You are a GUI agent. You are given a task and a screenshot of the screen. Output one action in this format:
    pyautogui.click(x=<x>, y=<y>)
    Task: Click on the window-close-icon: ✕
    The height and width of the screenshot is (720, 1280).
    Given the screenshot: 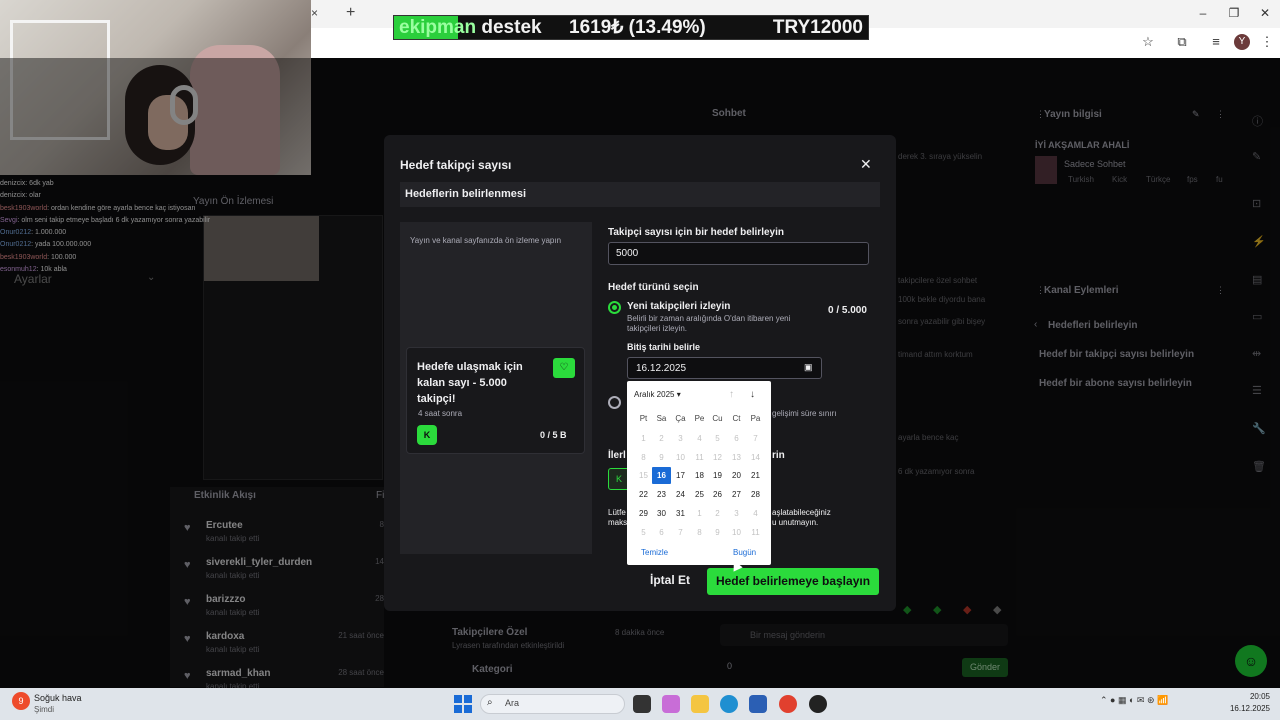 What is the action you would take?
    pyautogui.click(x=1265, y=13)
    